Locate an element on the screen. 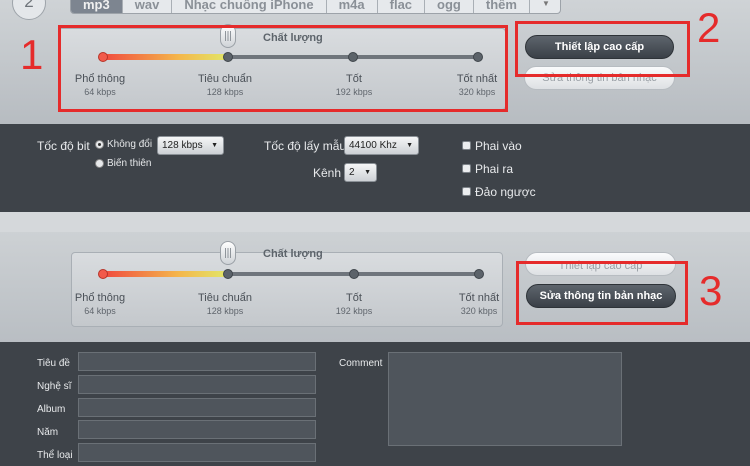 The width and height of the screenshot is (750, 466). sample-rate-value: 44100 Khz is located at coordinates (373, 145).